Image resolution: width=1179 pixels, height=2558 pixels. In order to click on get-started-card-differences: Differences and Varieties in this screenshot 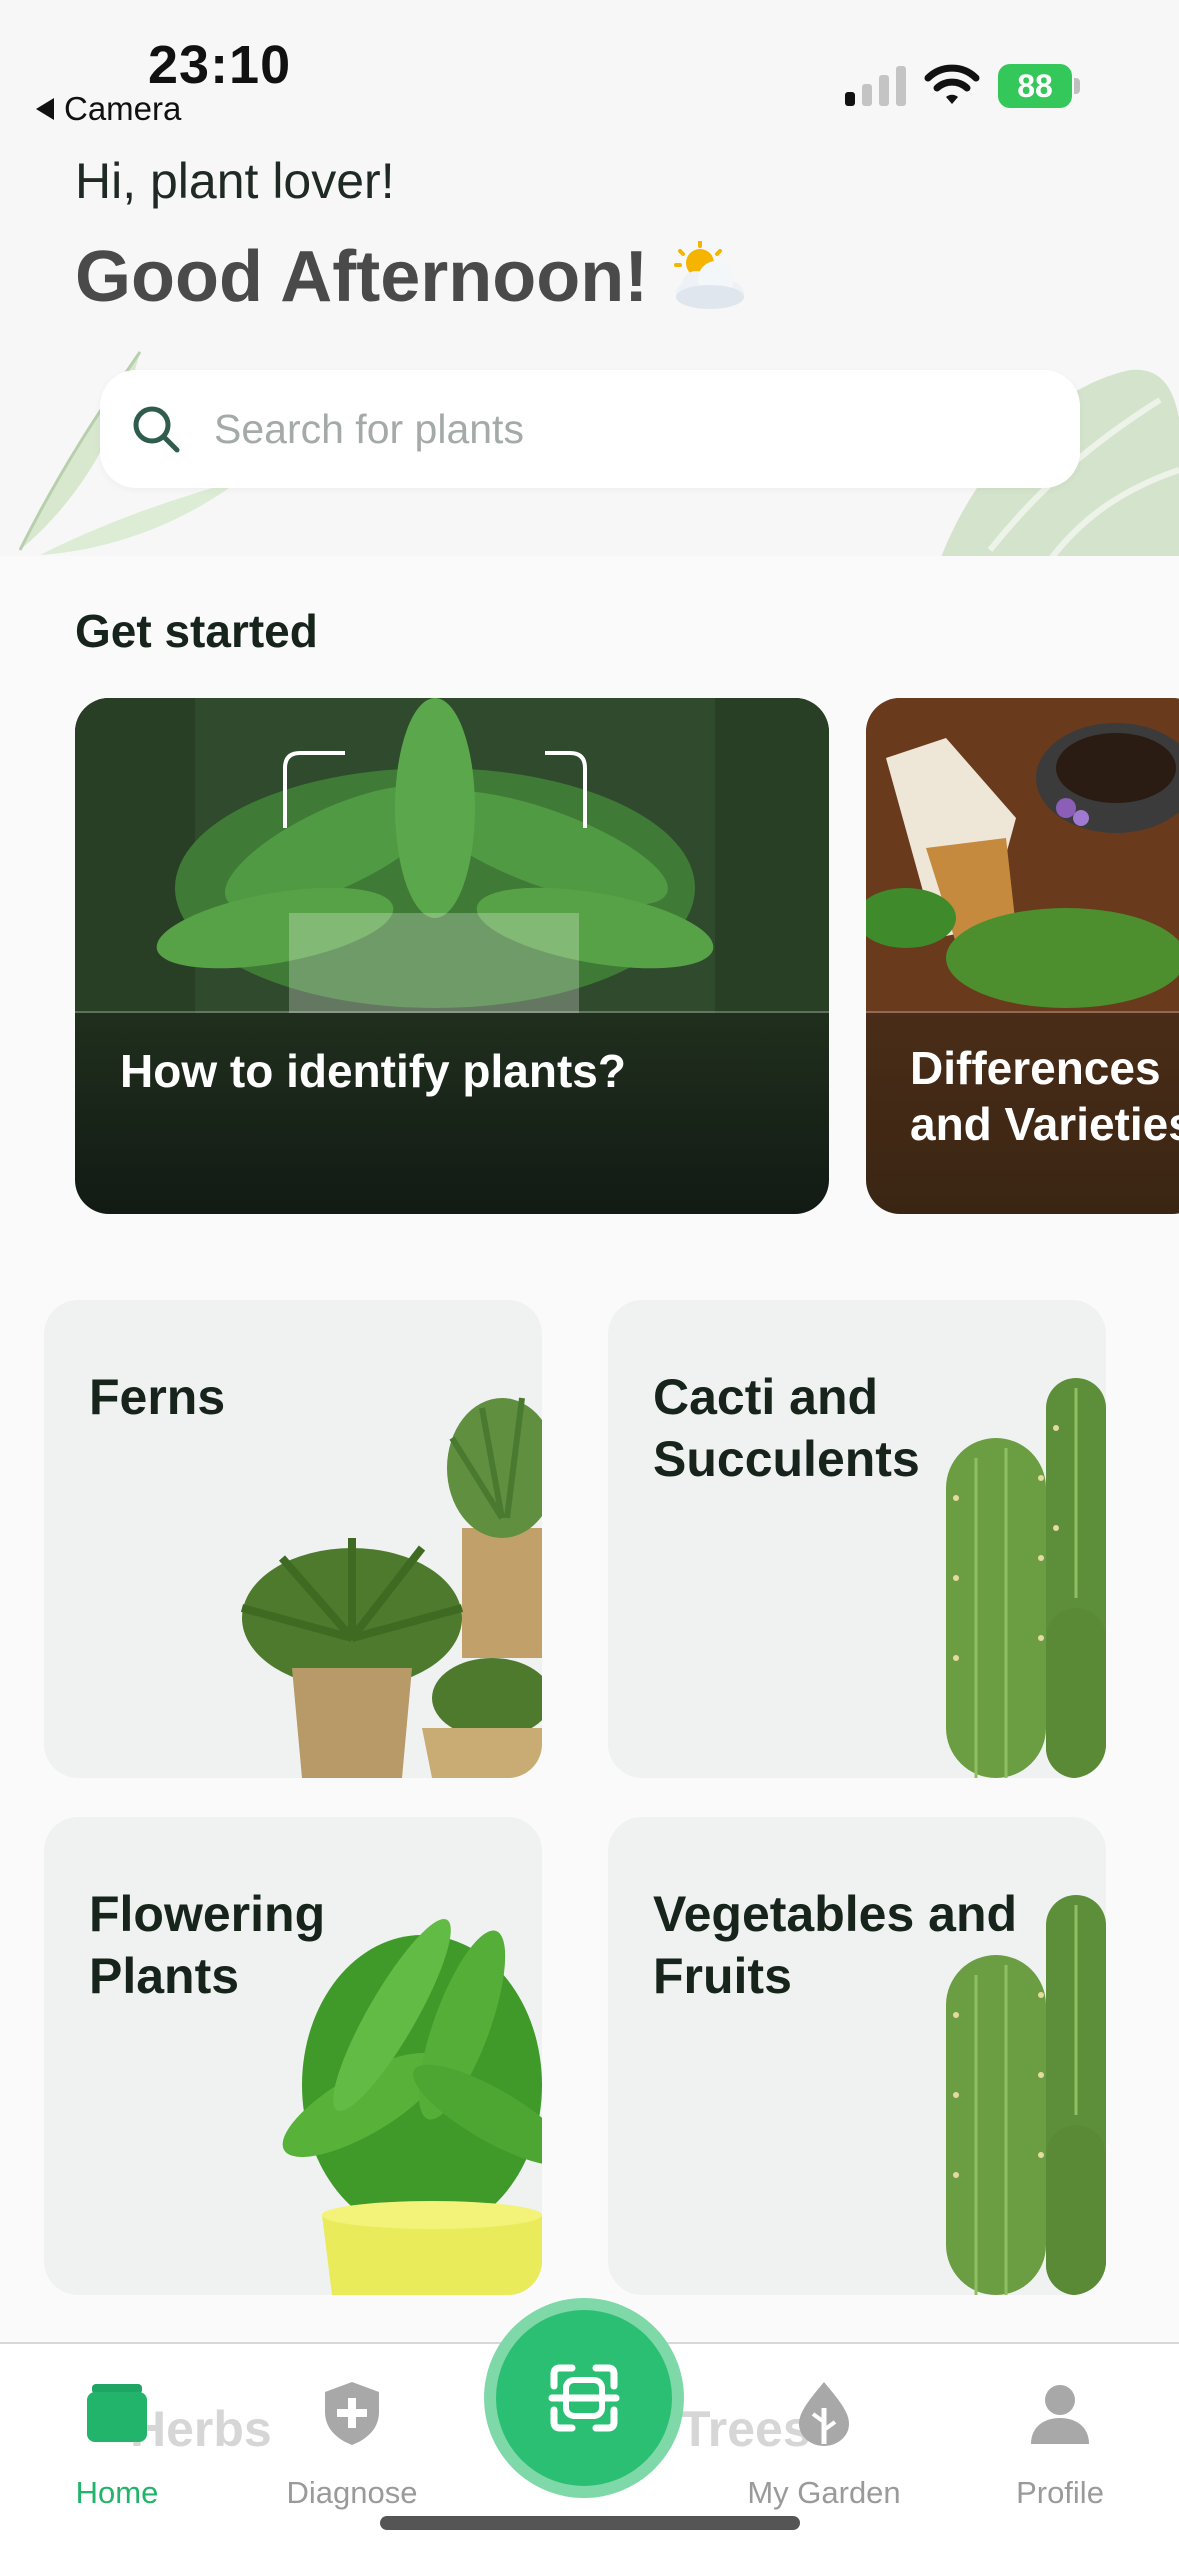, I will do `click(1022, 956)`.